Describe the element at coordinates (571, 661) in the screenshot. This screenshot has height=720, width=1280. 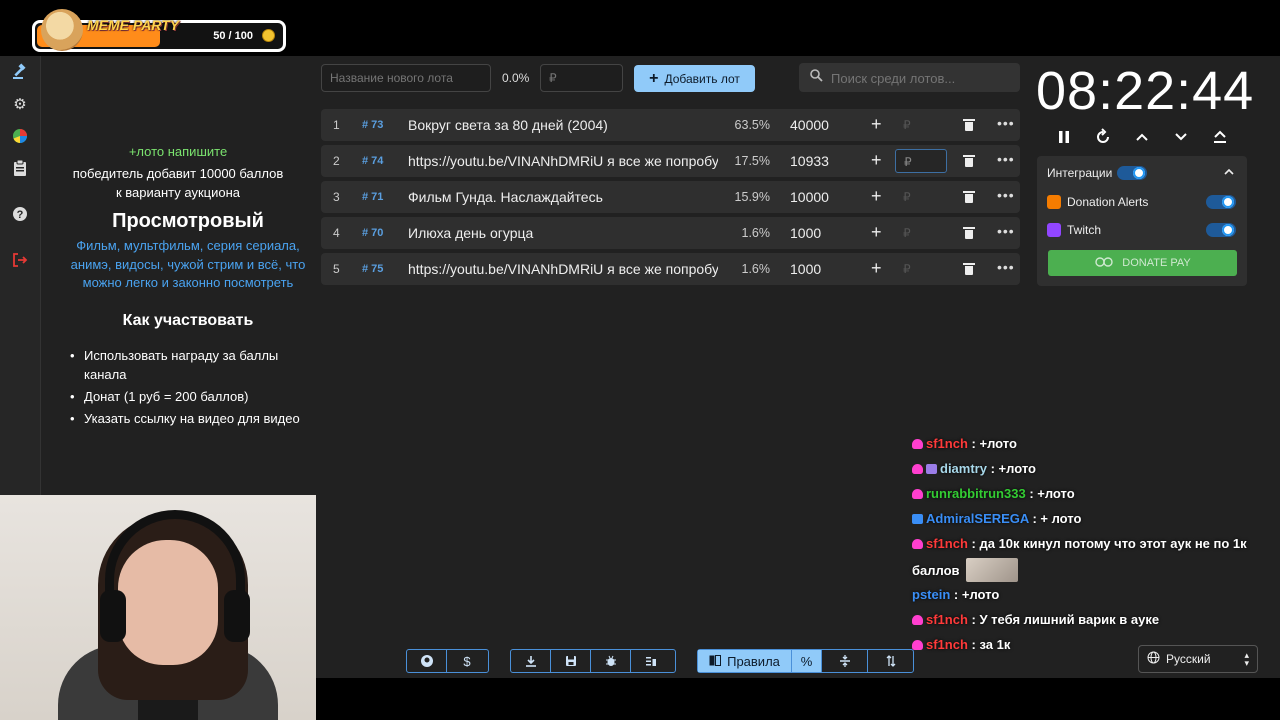
I see `save-icon` at that location.